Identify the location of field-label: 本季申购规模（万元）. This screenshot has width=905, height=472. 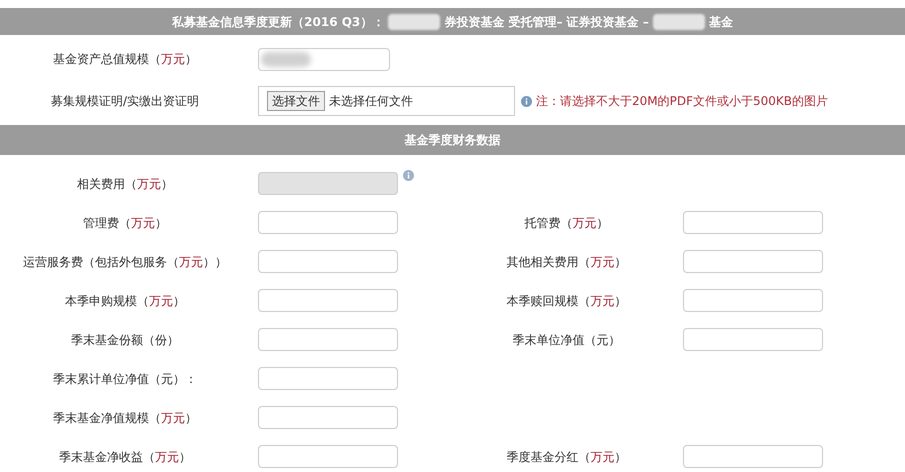
(125, 301).